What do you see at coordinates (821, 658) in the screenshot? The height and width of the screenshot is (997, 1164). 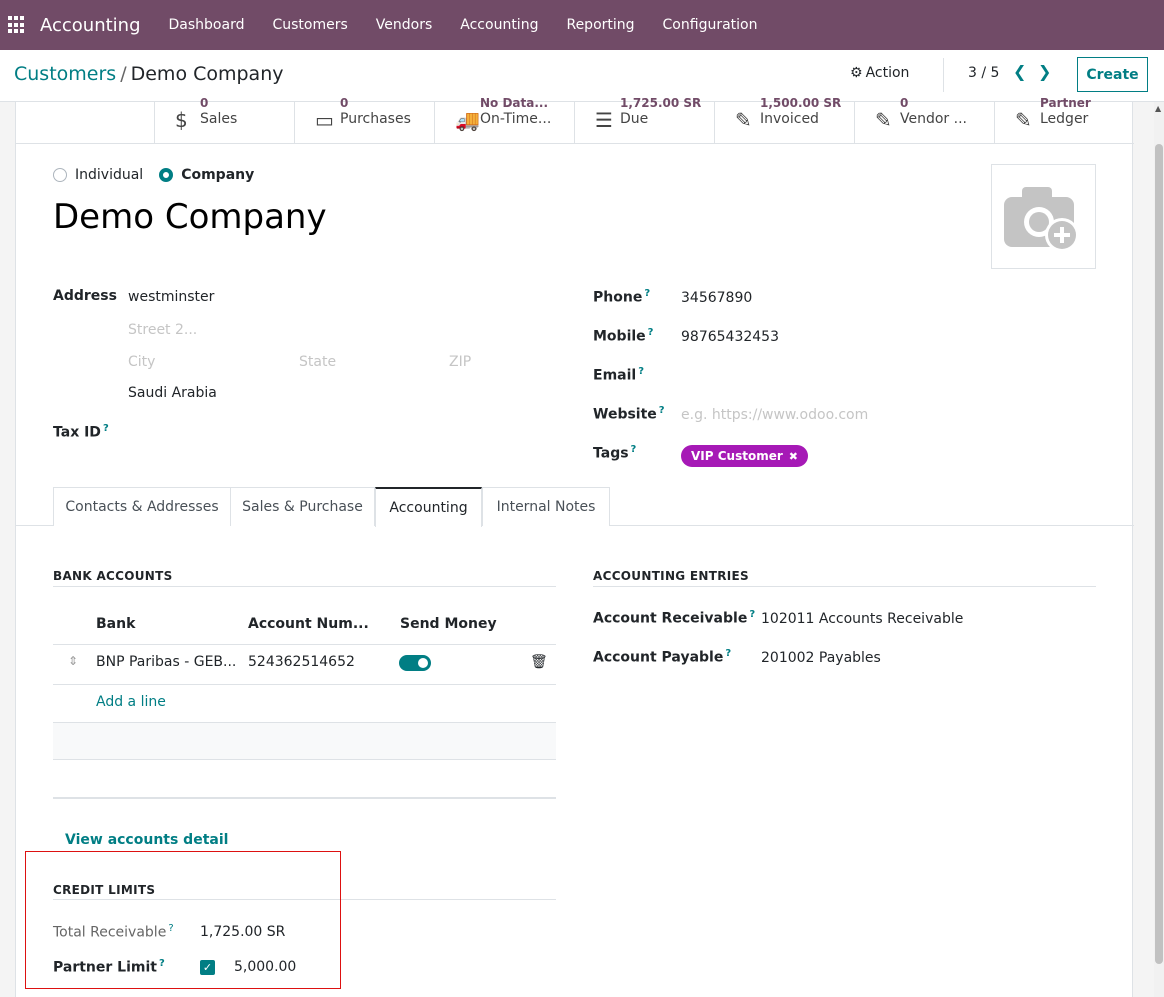 I see `account-payable-field: 201002 Payables` at bounding box center [821, 658].